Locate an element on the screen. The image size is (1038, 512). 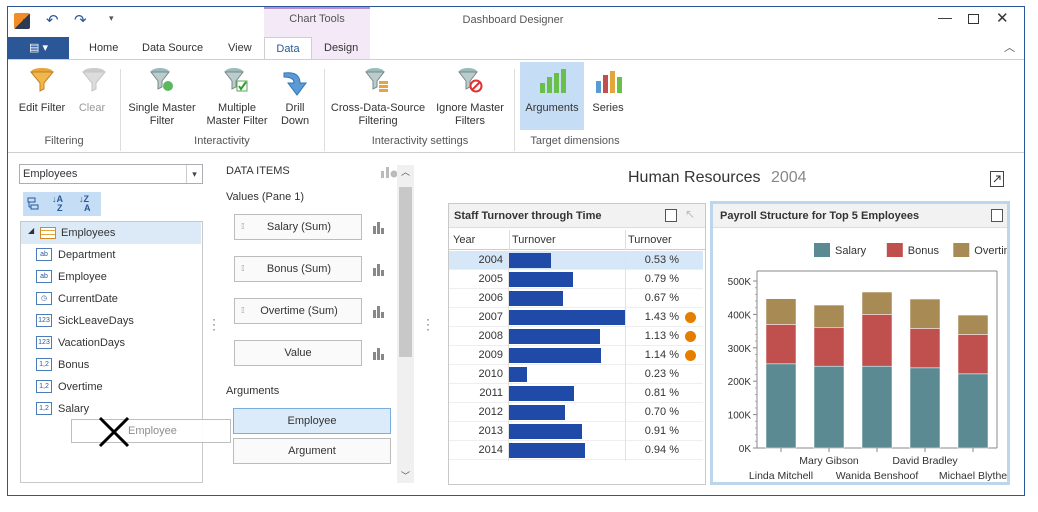
bar-overtime is located at coordinates (781, 311).